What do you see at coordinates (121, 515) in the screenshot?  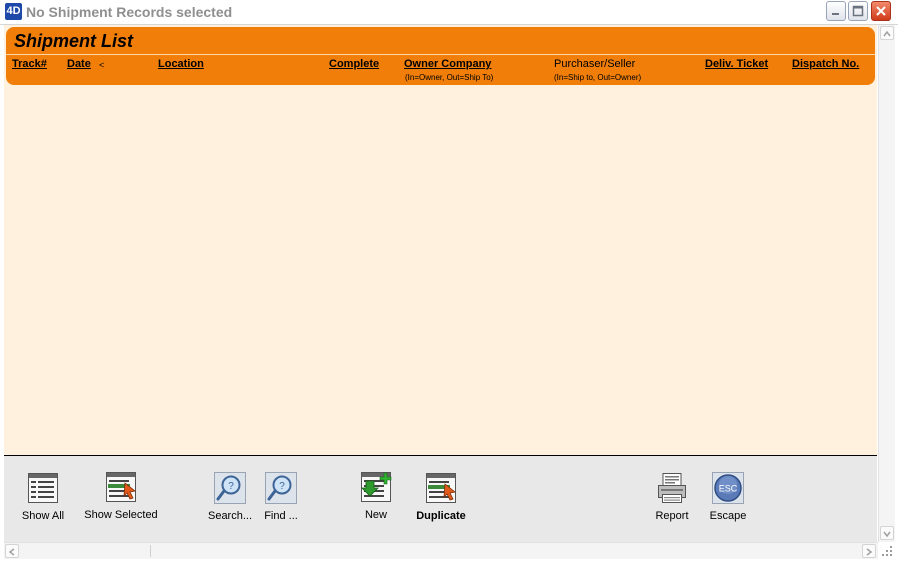 I see `show-selected-label: Show Selected` at bounding box center [121, 515].